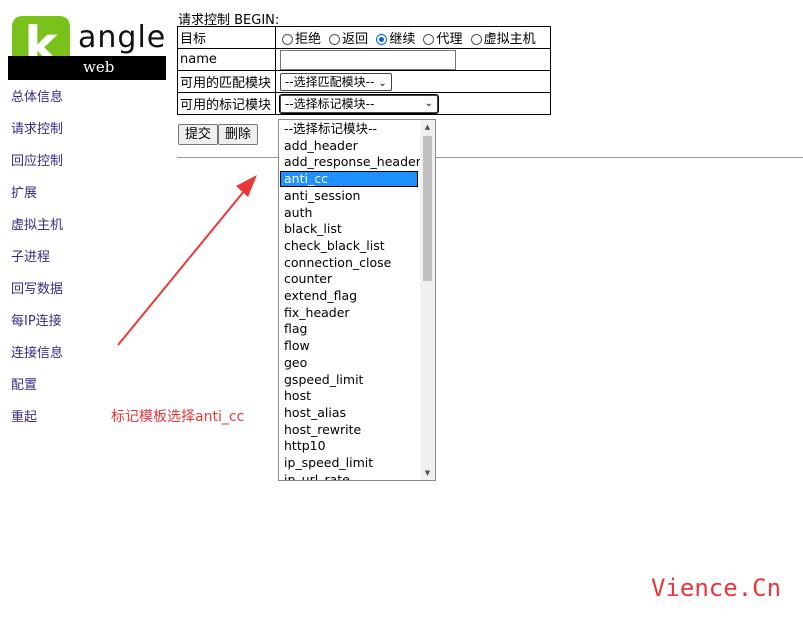 This screenshot has height=619, width=803. Describe the element at coordinates (716, 588) in the screenshot. I see `watermark: Vience.Cn` at that location.